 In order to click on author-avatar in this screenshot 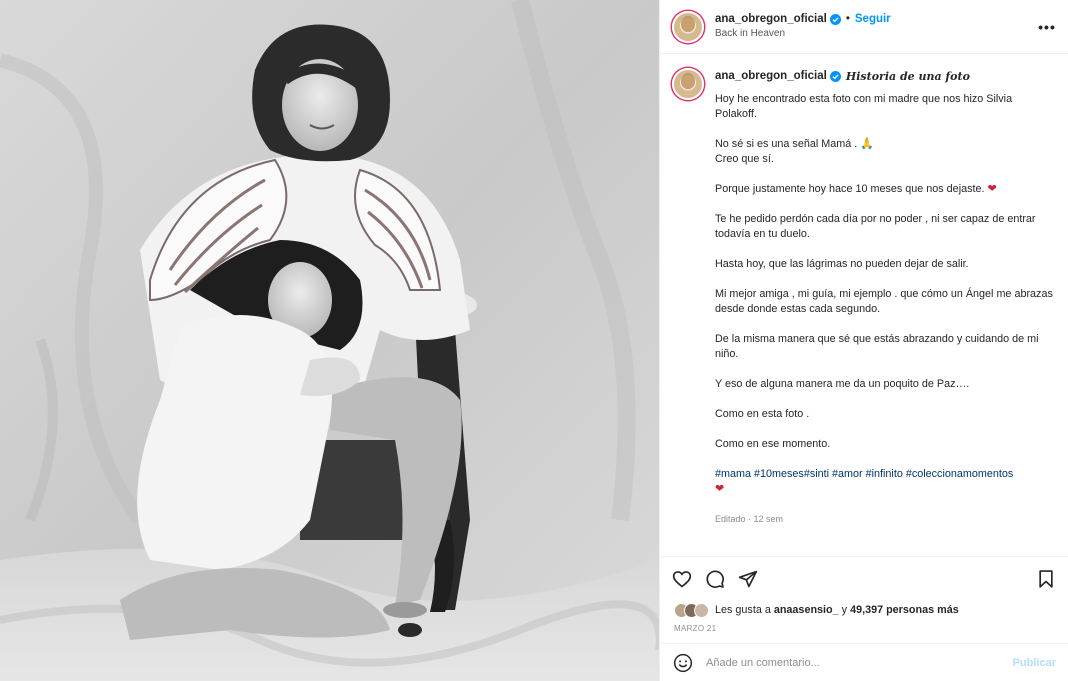, I will do `click(688, 26)`.